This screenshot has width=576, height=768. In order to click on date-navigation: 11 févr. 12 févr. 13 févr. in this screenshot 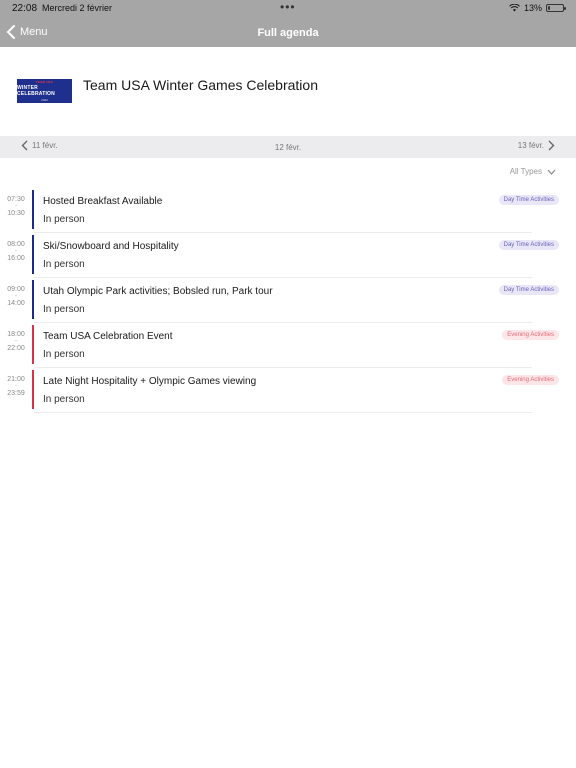, I will do `click(288, 147)`.